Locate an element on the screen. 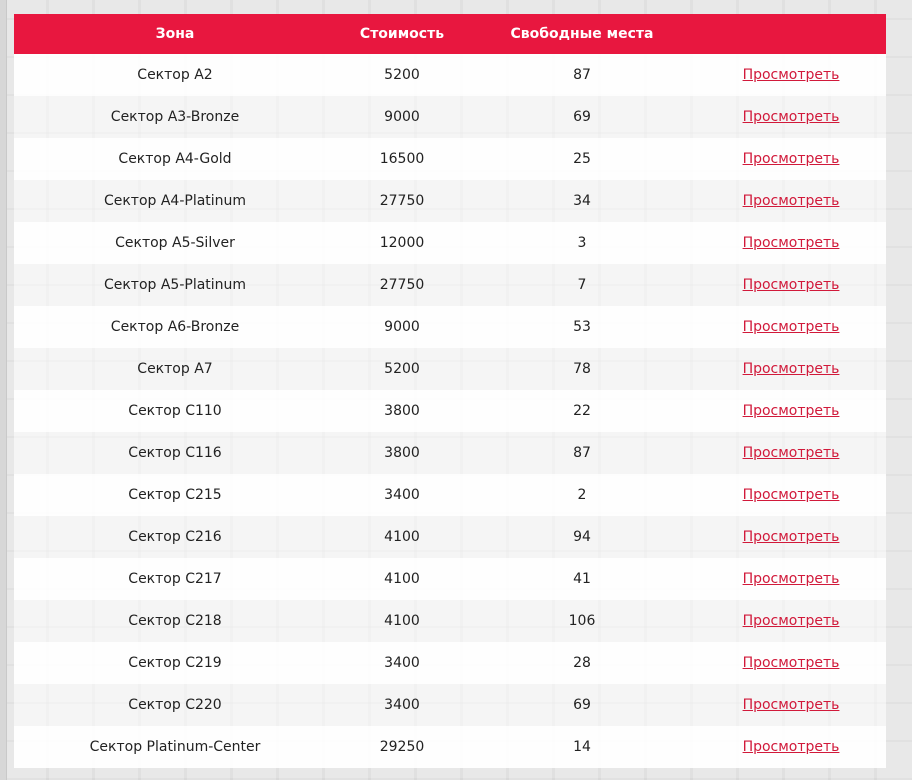 The image size is (912, 780). zone-cell: Сектор A4-Gold is located at coordinates (175, 159).